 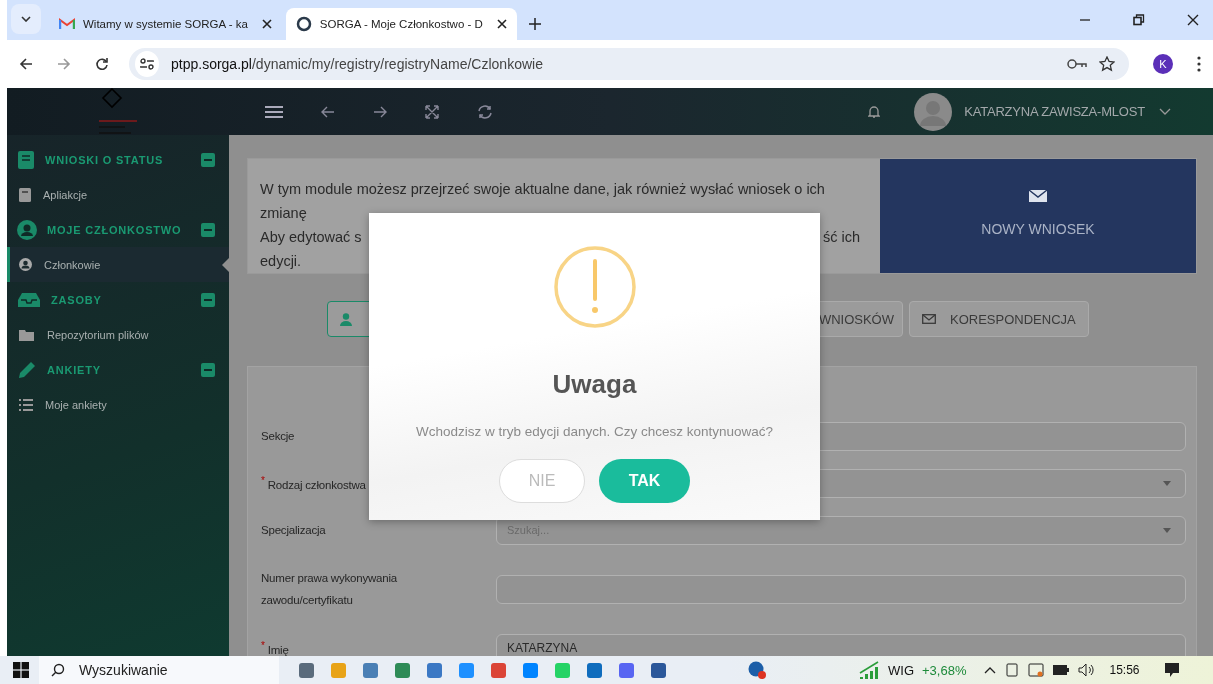 I want to click on envelope-logo-icon, so click(x=67, y=24).